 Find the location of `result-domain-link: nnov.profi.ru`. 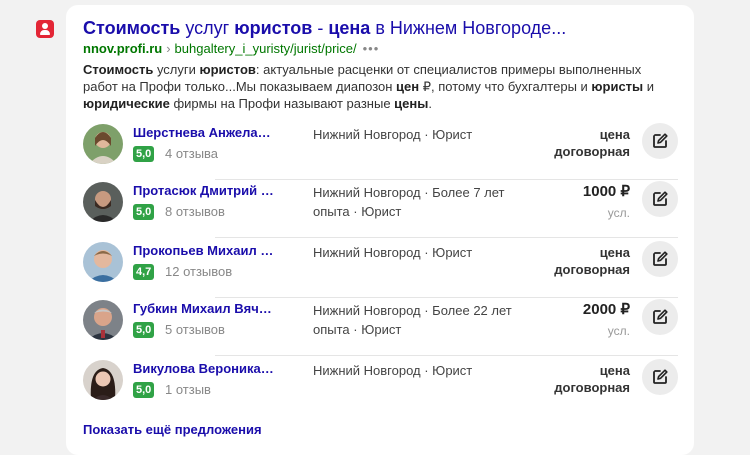

result-domain-link: nnov.profi.ru is located at coordinates (122, 48).